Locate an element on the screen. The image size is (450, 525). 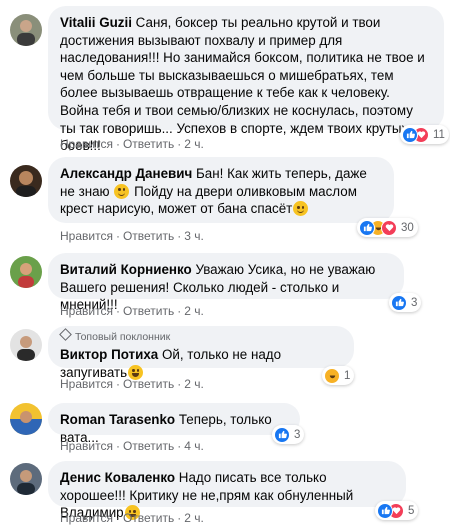
comment-author: Виталий Корниенко is located at coordinates (126, 269).